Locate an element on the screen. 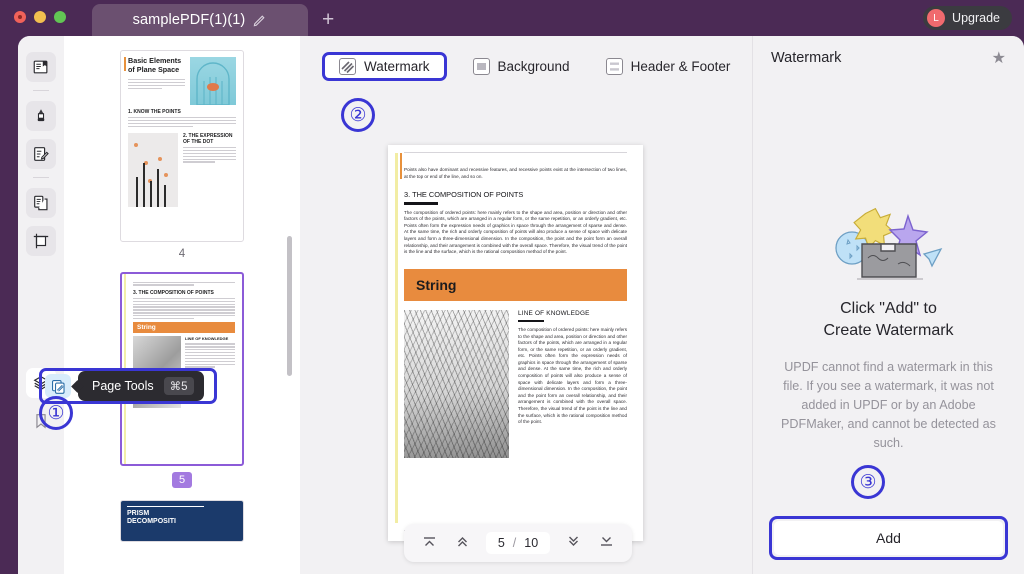 The width and height of the screenshot is (1024, 574). step-marker-3: ③ is located at coordinates (868, 482).